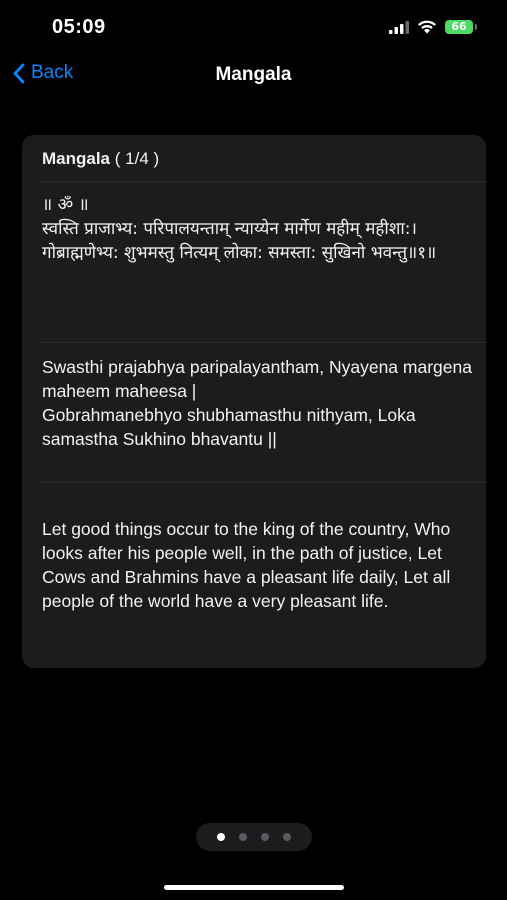 Image resolution: width=507 pixels, height=900 pixels. Describe the element at coordinates (253, 28) in the screenshot. I see `status-bar: 05:09 66` at that location.